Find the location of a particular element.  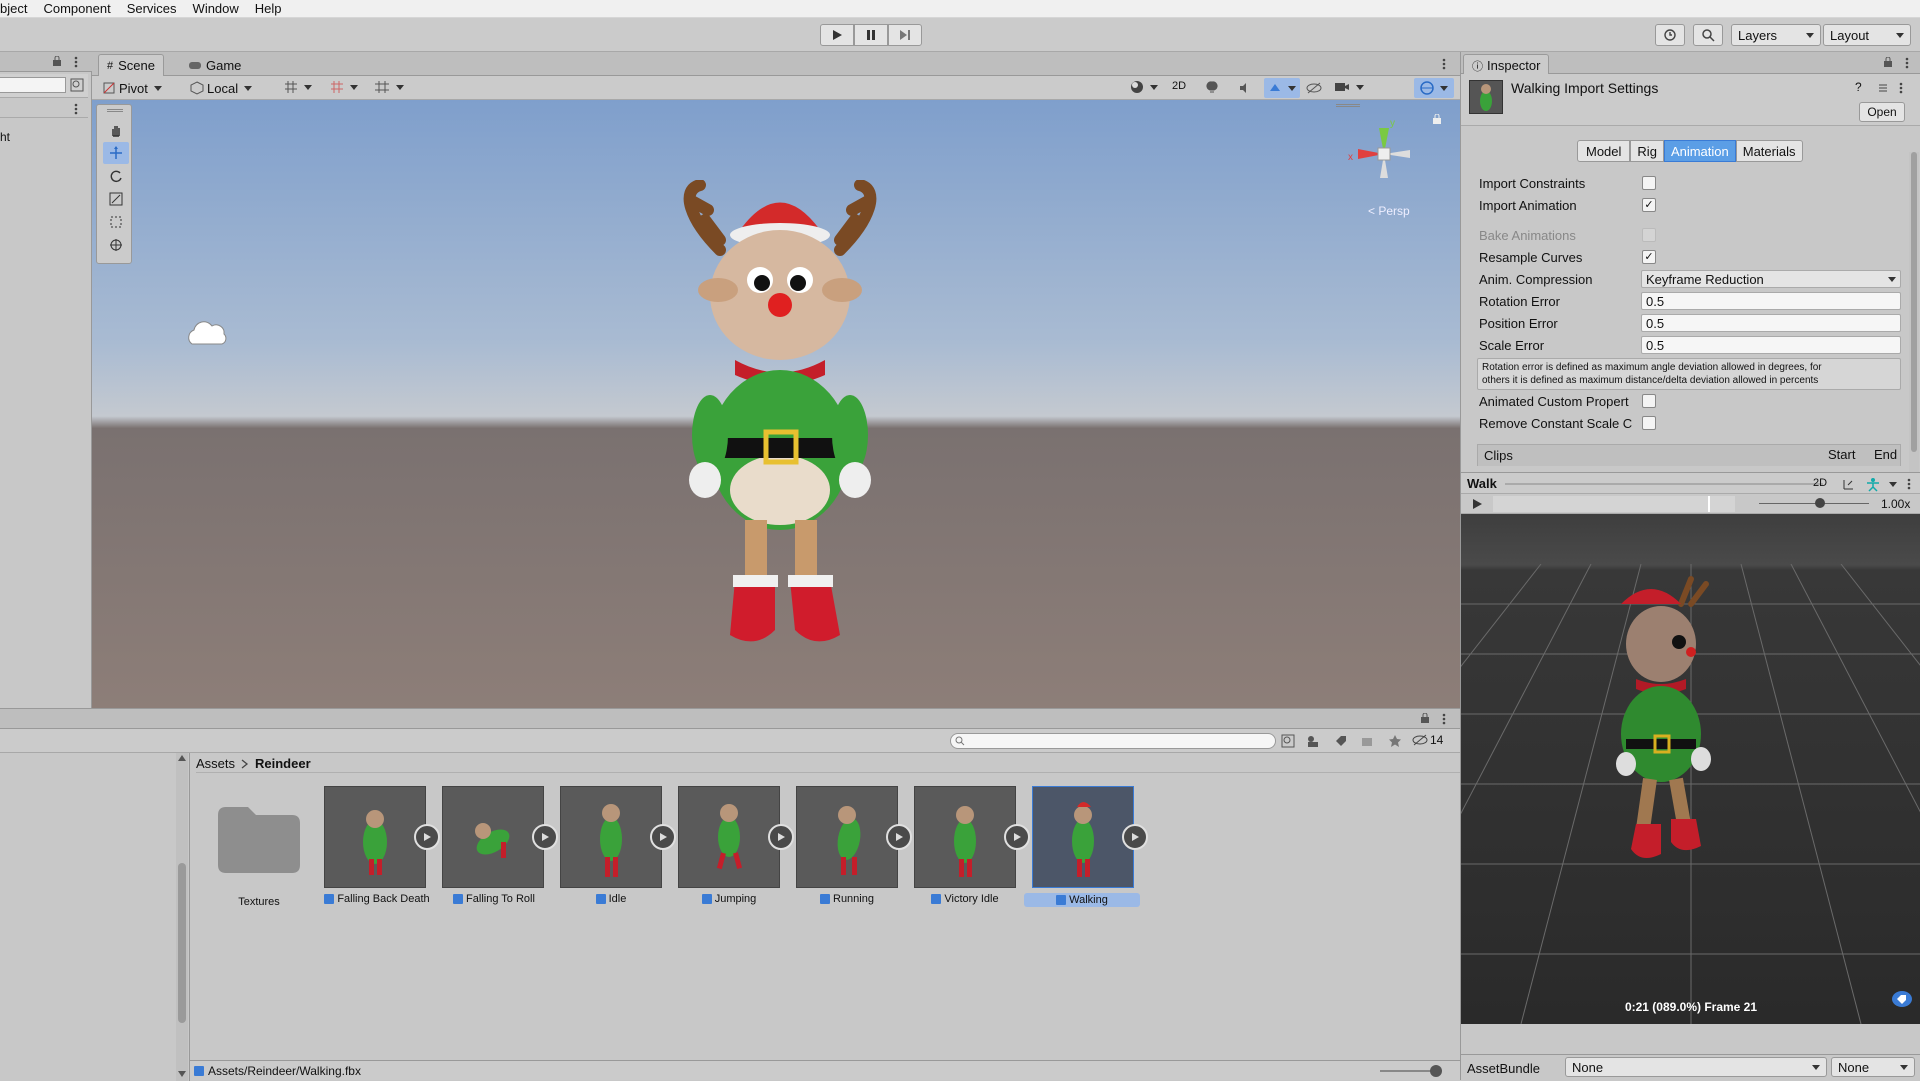

anim-compression-dropdown: Keyframe Reduction is located at coordinates (1771, 279).